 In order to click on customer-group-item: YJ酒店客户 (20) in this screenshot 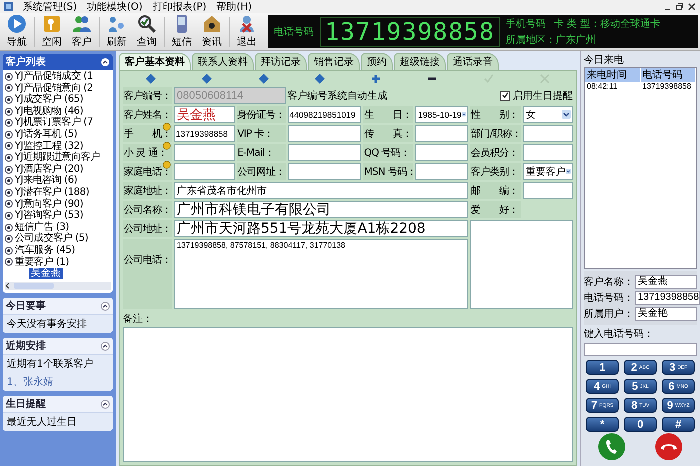, I will do `click(58, 170)`.